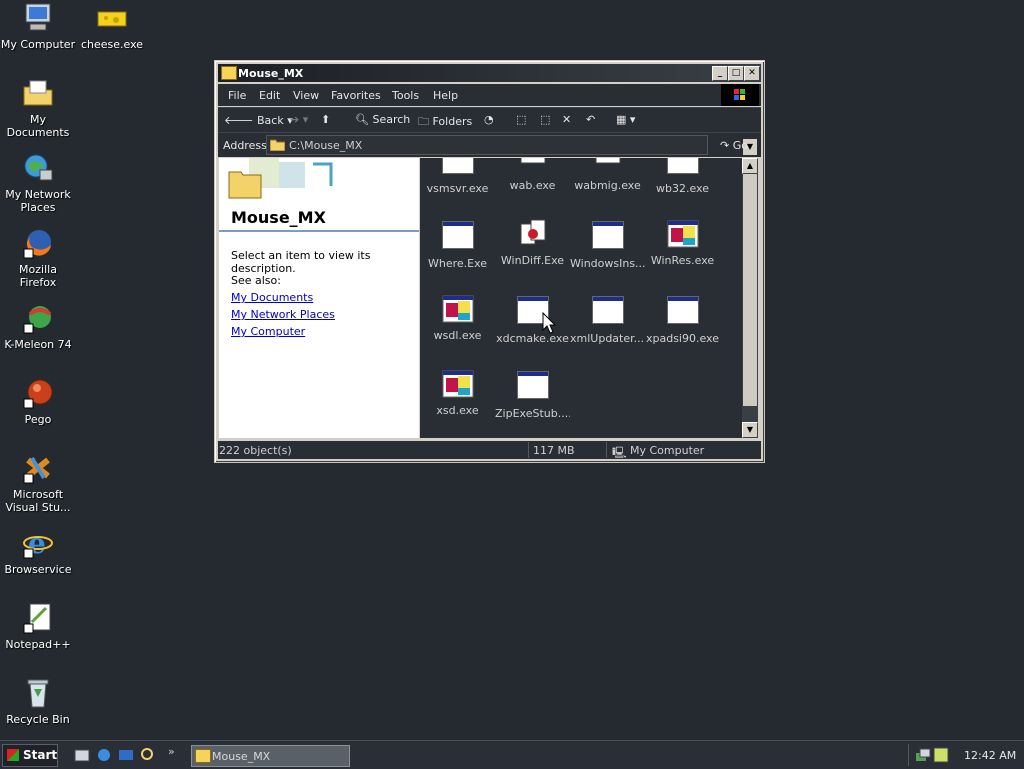 The image size is (1024, 769). What do you see at coordinates (445, 122) in the screenshot?
I see `folders-button: 🗀 Folders` at bounding box center [445, 122].